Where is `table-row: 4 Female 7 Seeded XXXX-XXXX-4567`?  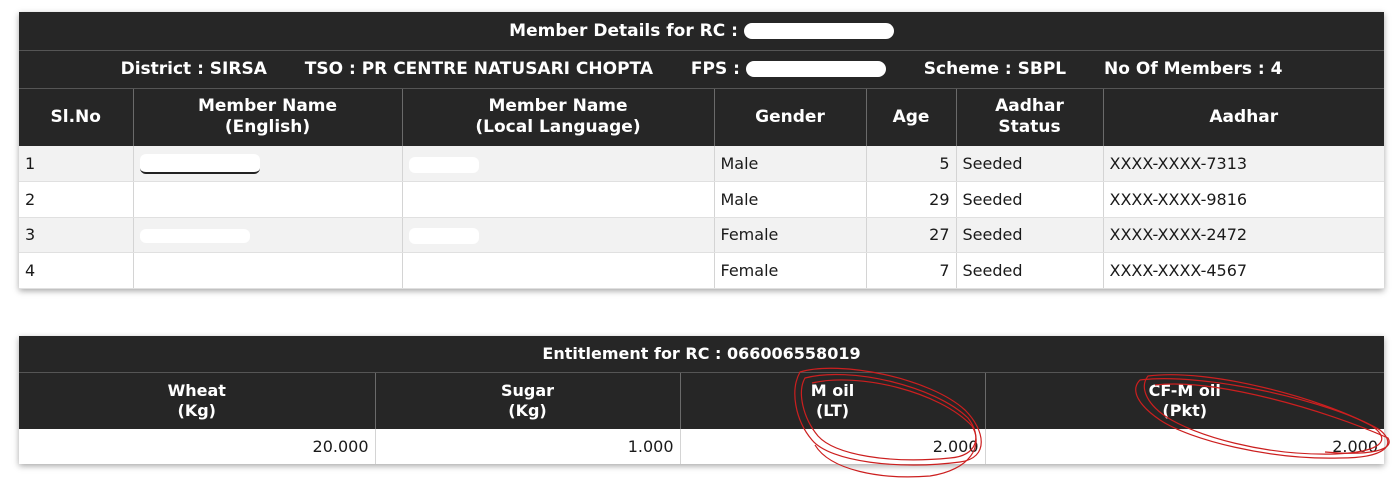
table-row: 4 Female 7 Seeded XXXX-XXXX-4567 is located at coordinates (702, 270).